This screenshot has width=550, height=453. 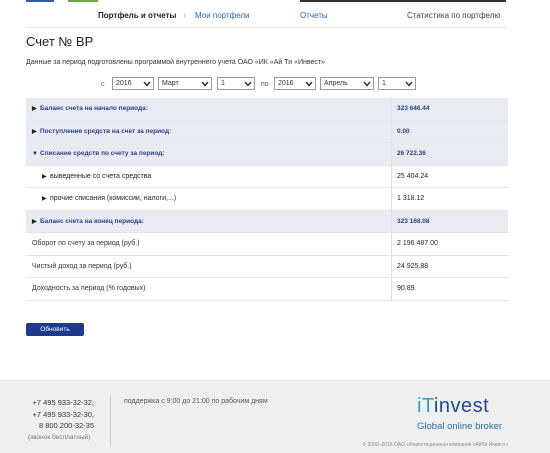 I want to click on from-year-select: 2016, so click(x=133, y=83).